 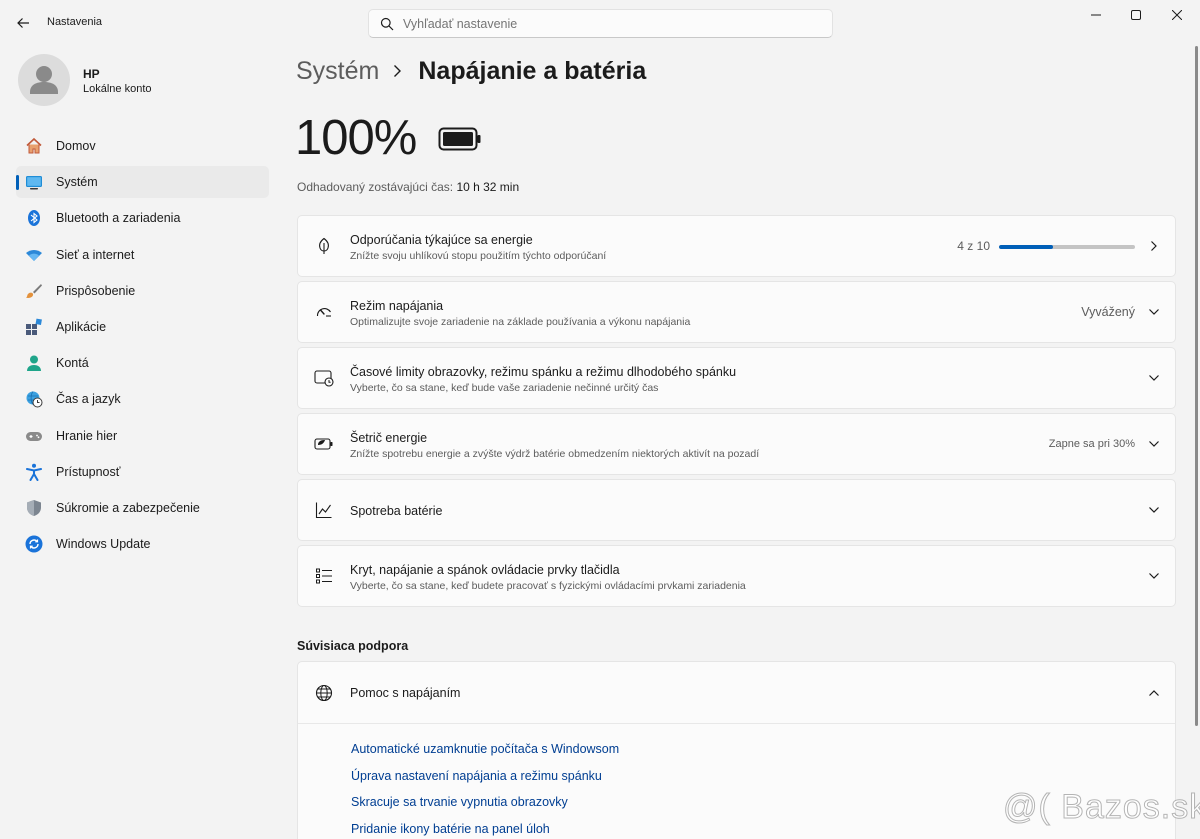 I want to click on sidebar-item-label: Súkromie a zabezpečenie, so click(x=128, y=507).